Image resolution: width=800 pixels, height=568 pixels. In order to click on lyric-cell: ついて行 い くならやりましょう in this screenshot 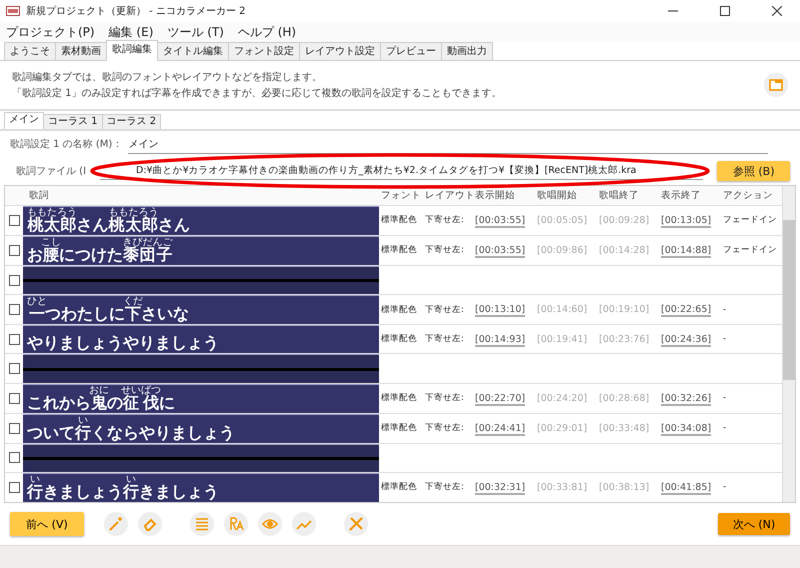, I will do `click(201, 428)`.